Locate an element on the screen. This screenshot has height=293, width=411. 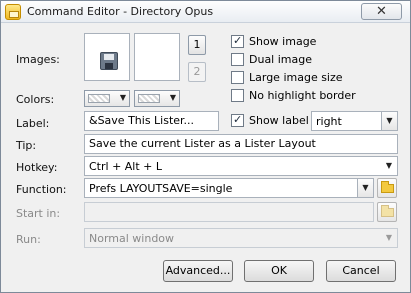
run-dropdown: Normal window ▼ is located at coordinates (241, 238).